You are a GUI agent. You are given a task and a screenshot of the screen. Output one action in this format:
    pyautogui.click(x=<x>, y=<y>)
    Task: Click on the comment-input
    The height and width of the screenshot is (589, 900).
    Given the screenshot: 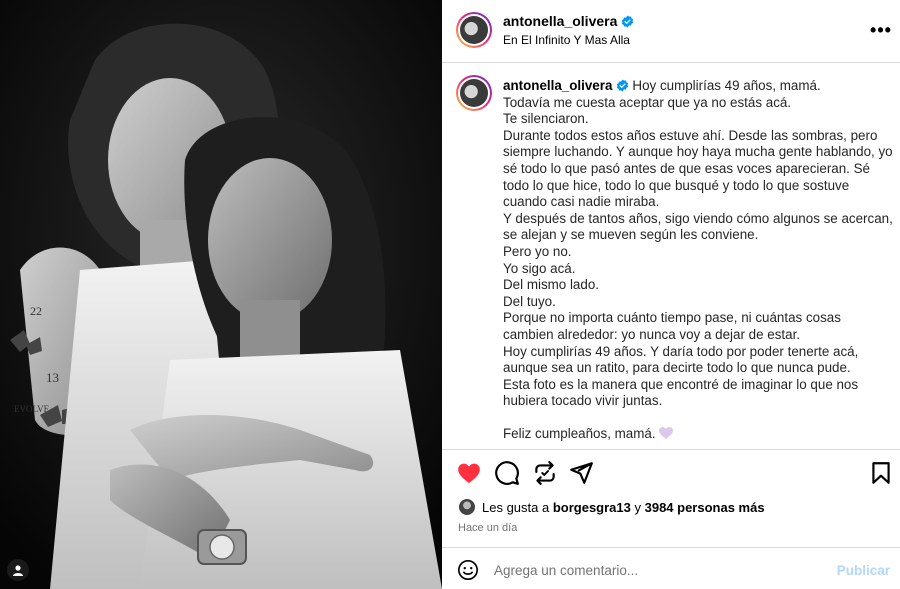 What is the action you would take?
    pyautogui.click(x=659, y=570)
    